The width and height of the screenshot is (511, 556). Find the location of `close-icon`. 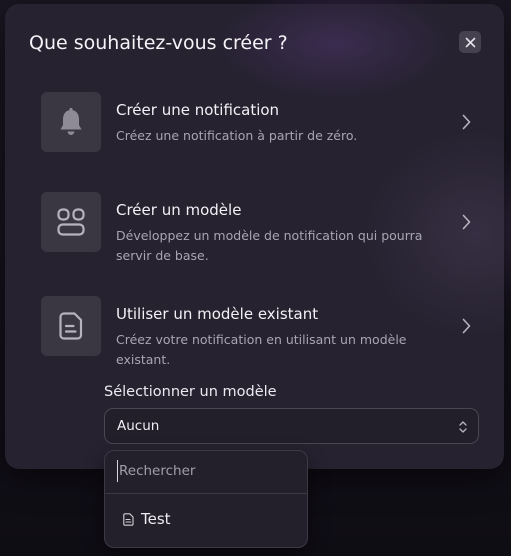

close-icon is located at coordinates (470, 42).